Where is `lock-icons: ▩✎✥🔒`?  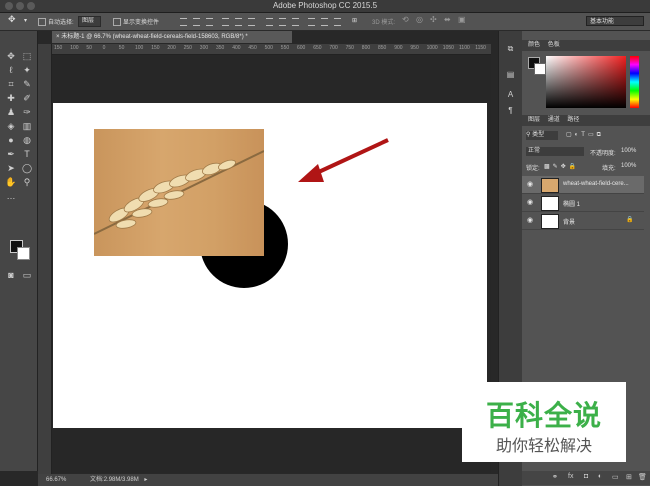
lock-icons: ▩✎✥🔒 is located at coordinates (561, 166).